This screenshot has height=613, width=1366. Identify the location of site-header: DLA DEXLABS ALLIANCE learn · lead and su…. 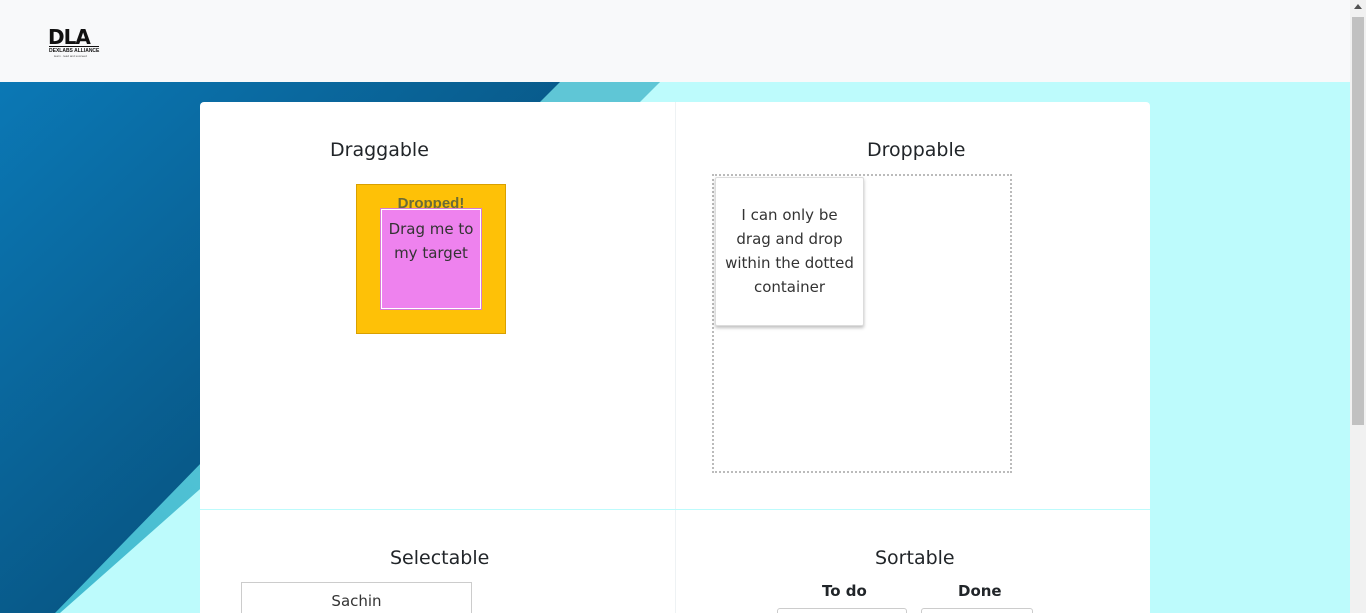
(675, 41).